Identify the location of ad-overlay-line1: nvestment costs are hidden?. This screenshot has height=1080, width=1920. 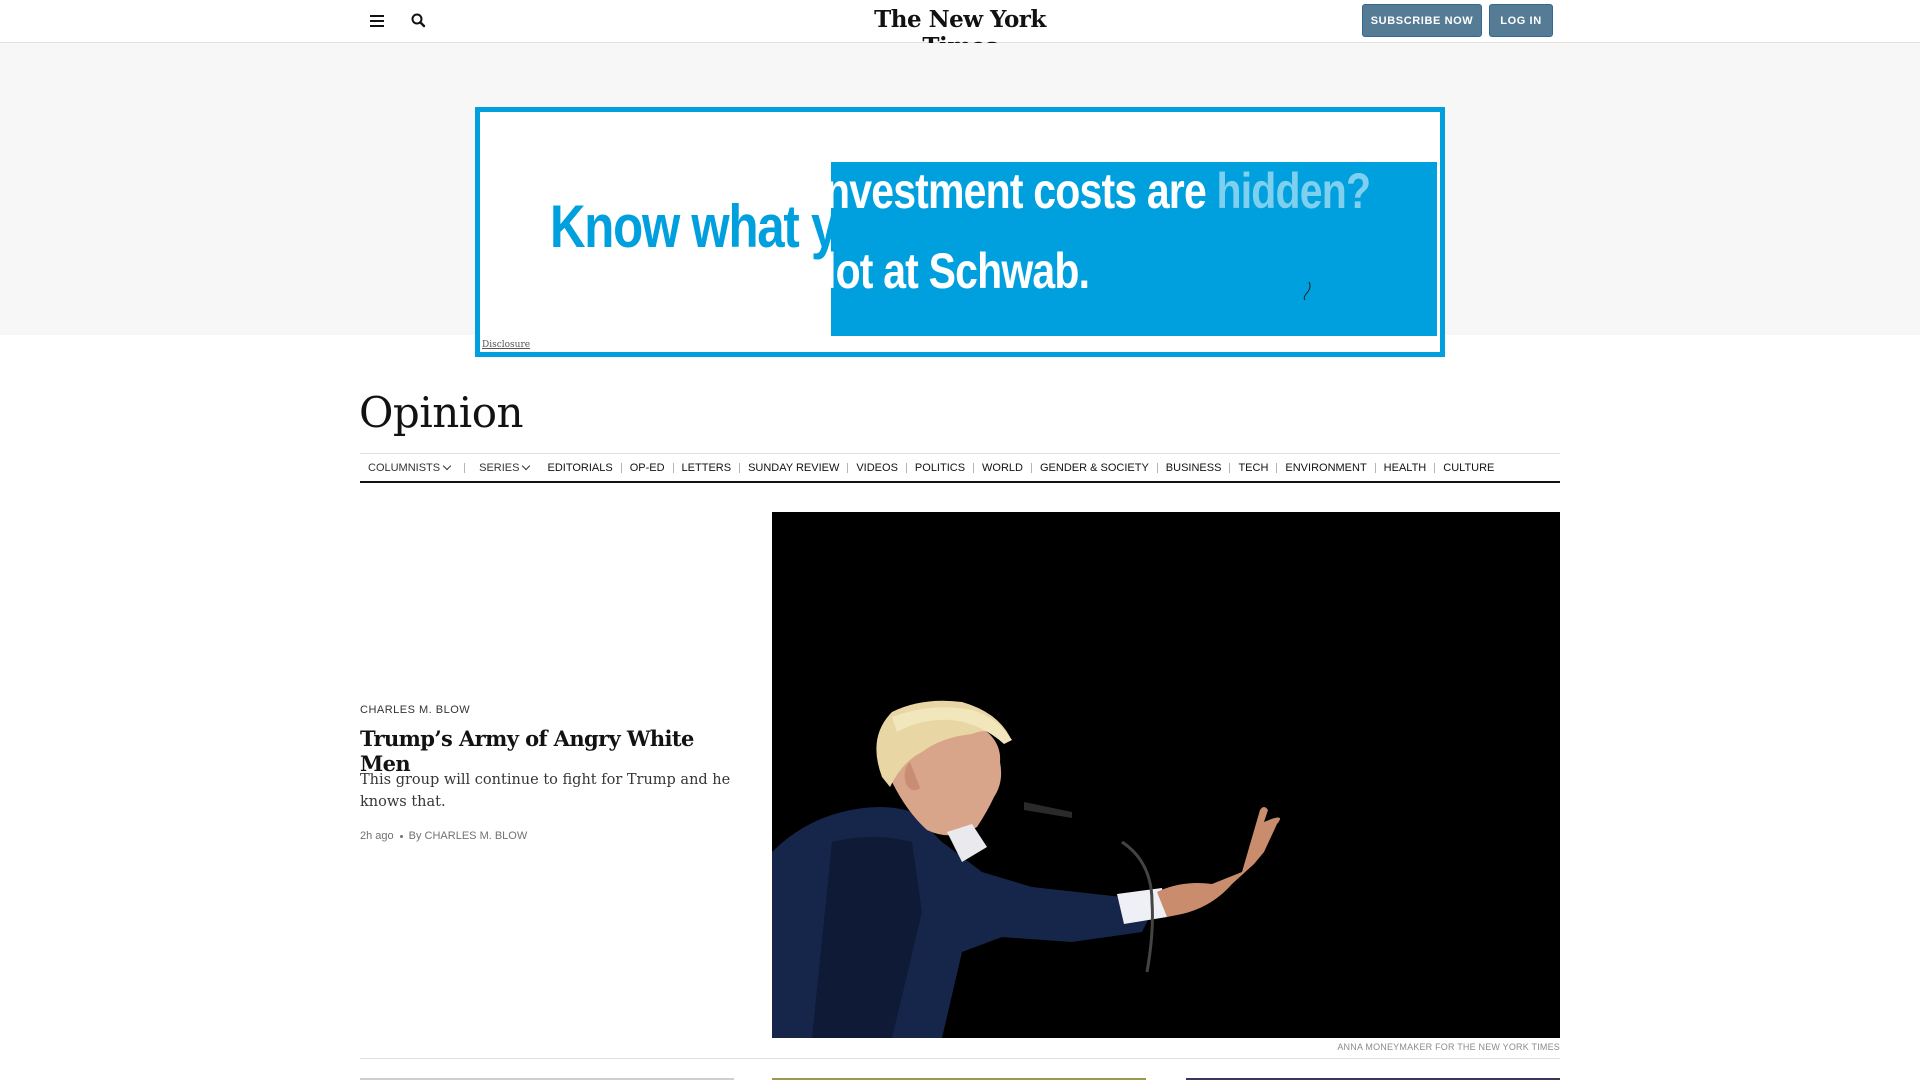
(1101, 191).